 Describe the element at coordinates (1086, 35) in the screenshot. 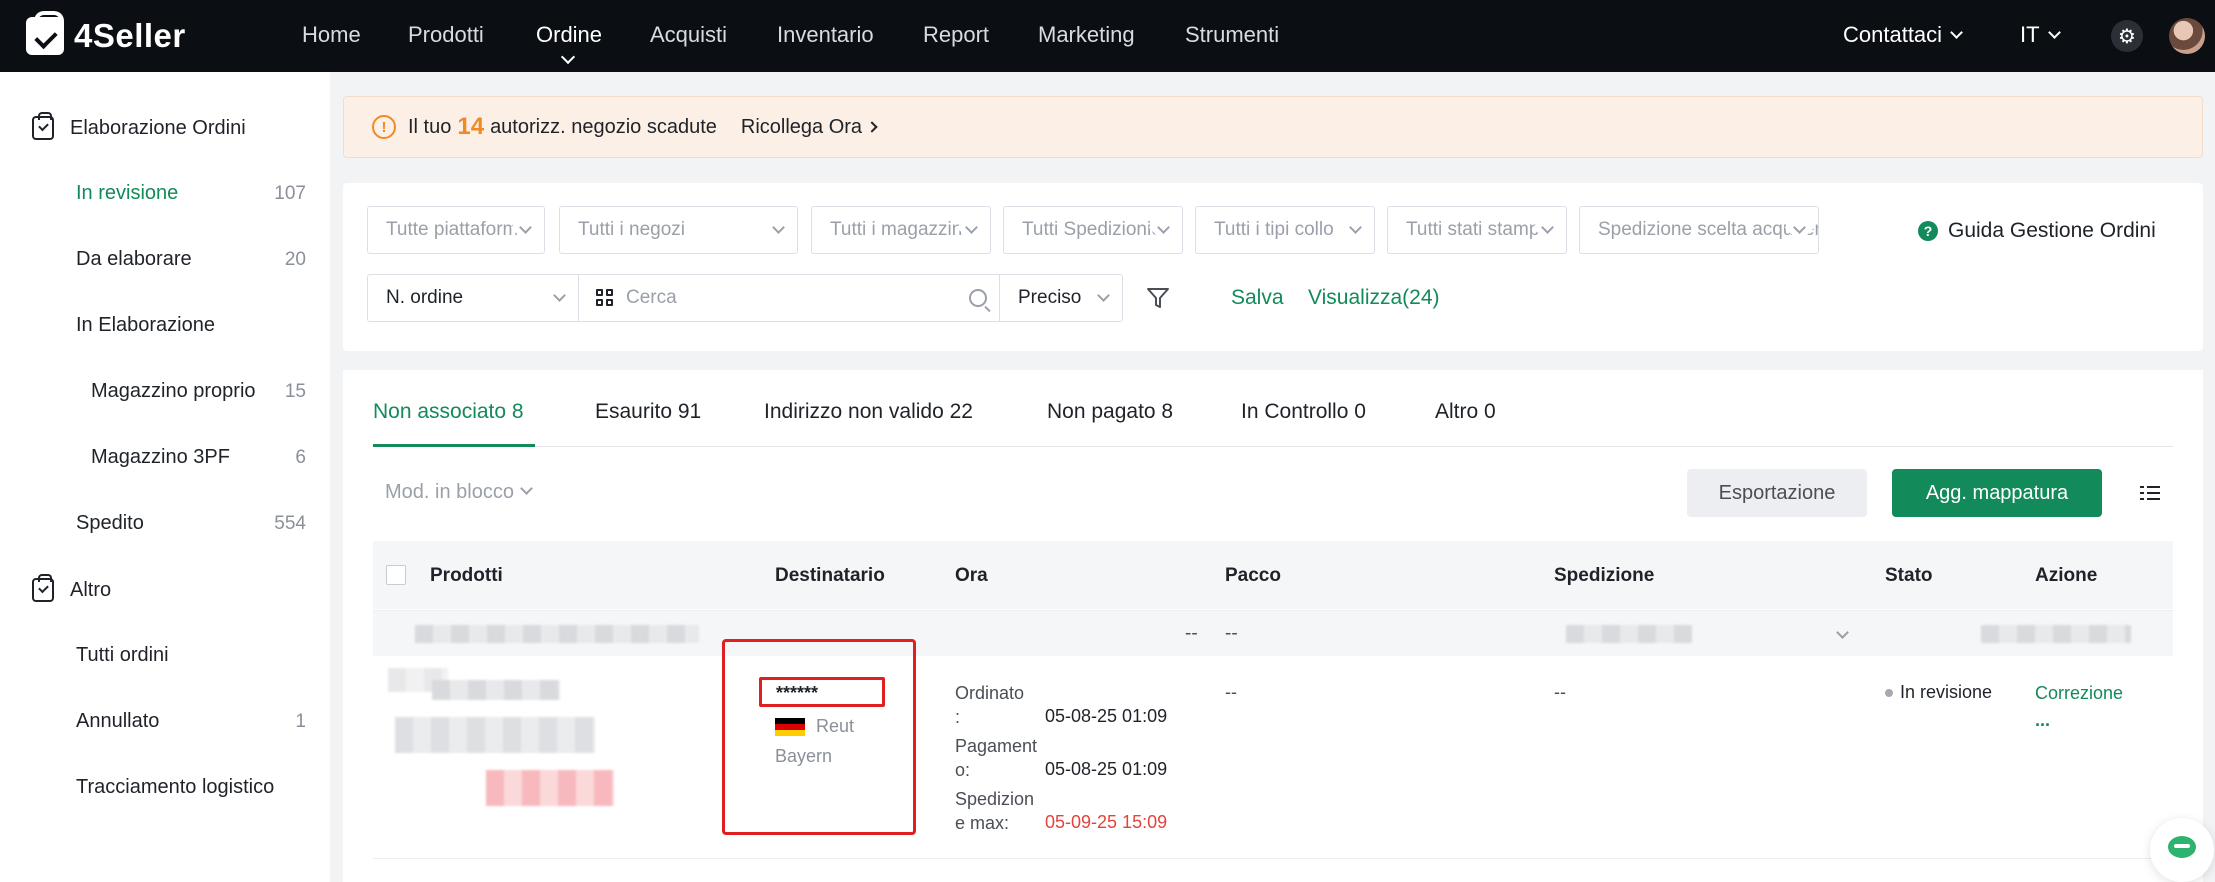

I see `nav-marketing: Marketing` at that location.